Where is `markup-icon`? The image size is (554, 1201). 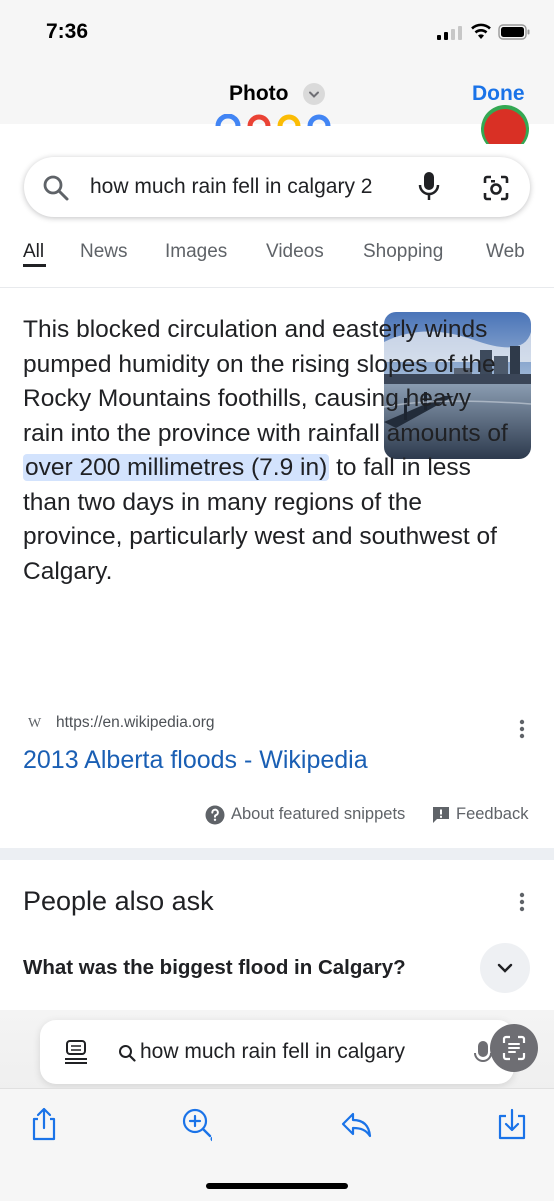 markup-icon is located at coordinates (196, 1124).